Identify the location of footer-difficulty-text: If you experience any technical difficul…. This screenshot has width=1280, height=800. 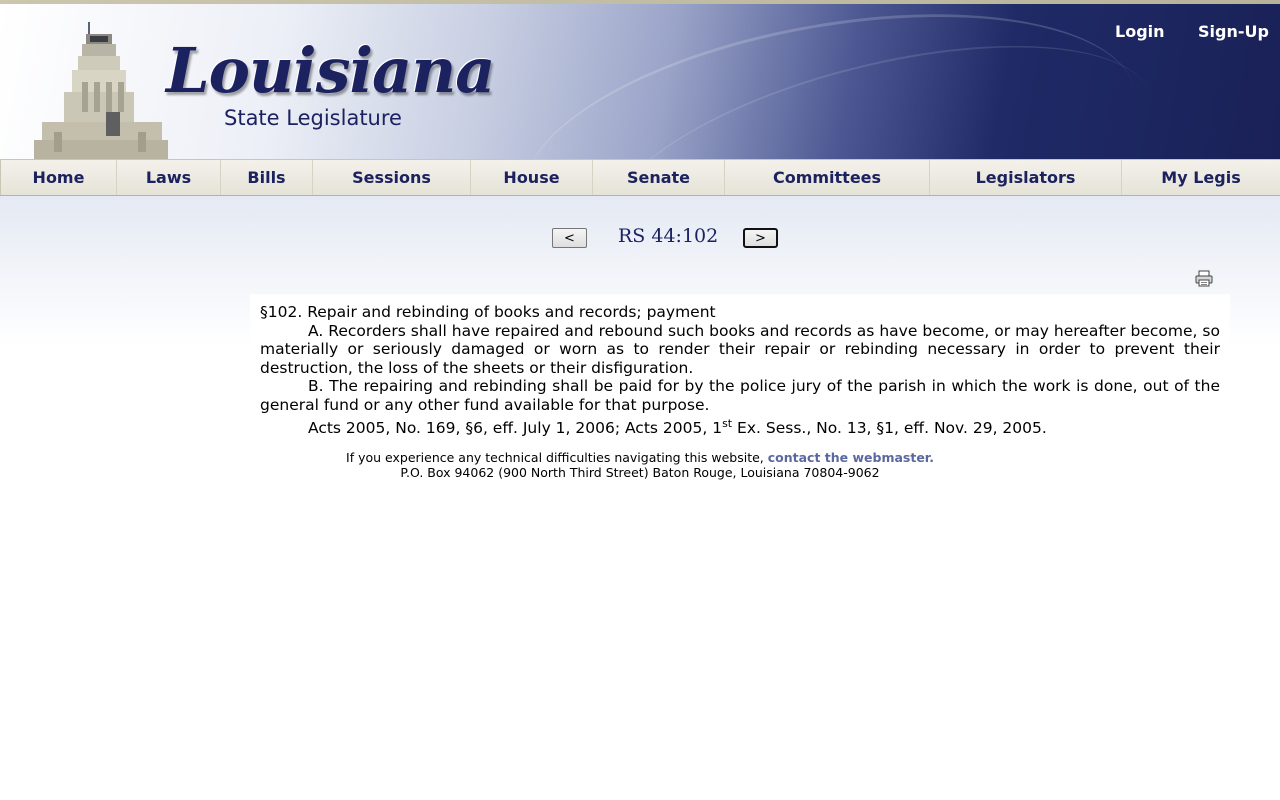
(557, 457).